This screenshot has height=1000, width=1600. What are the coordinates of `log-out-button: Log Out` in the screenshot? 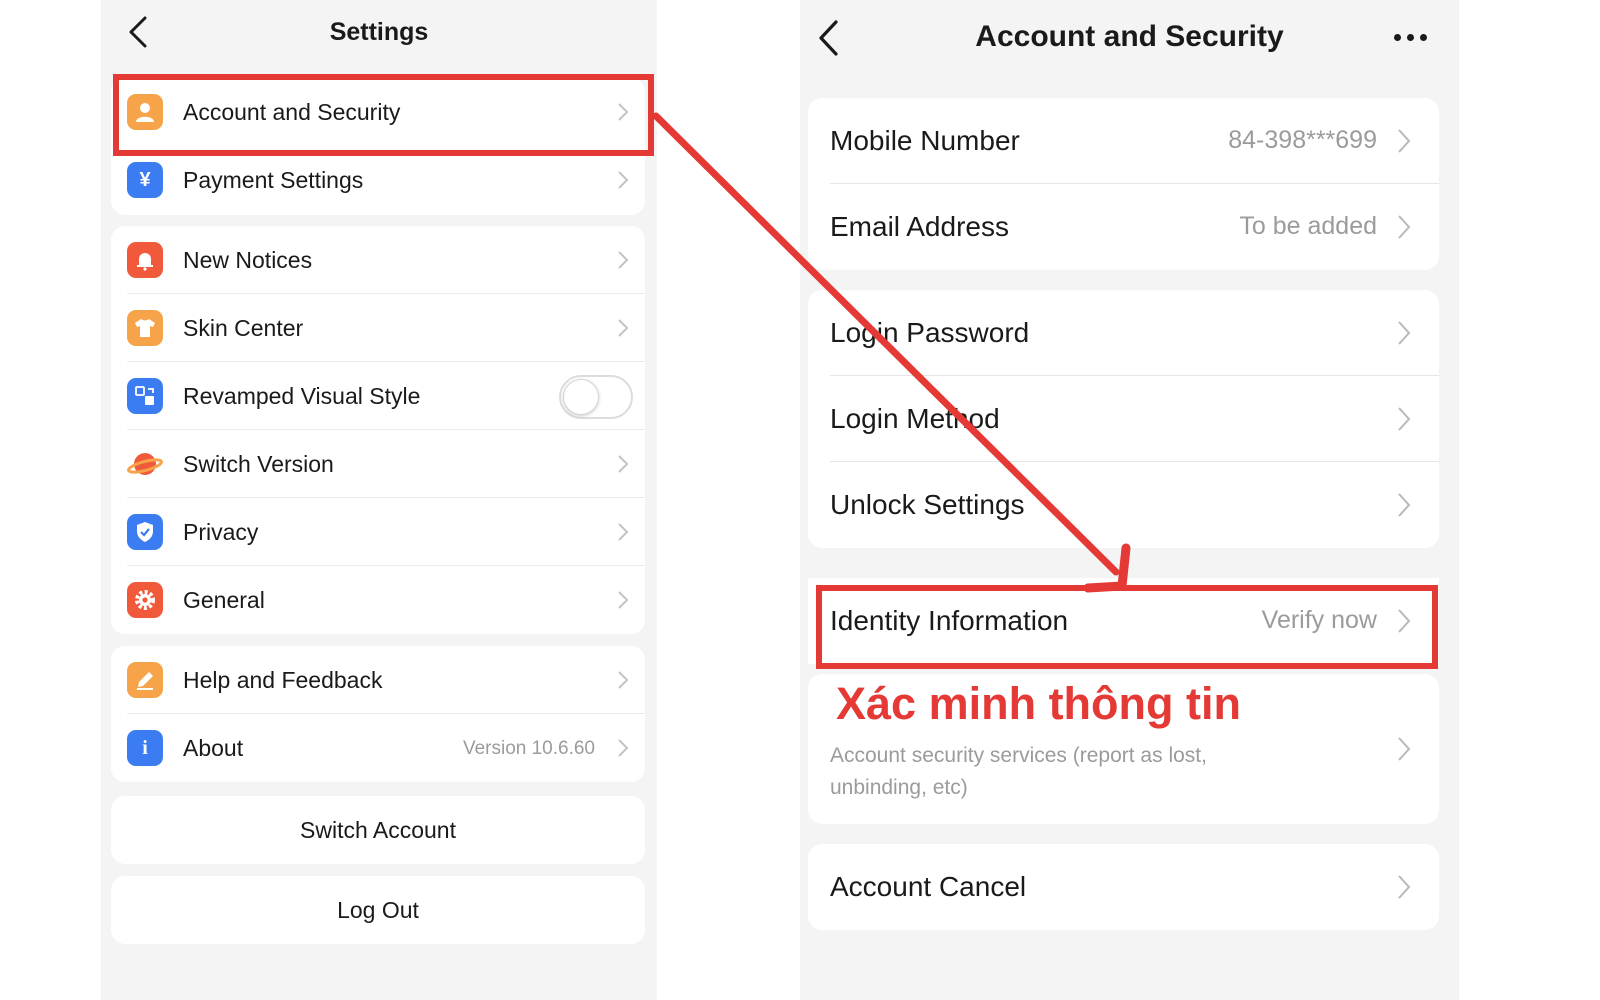 It's located at (378, 910).